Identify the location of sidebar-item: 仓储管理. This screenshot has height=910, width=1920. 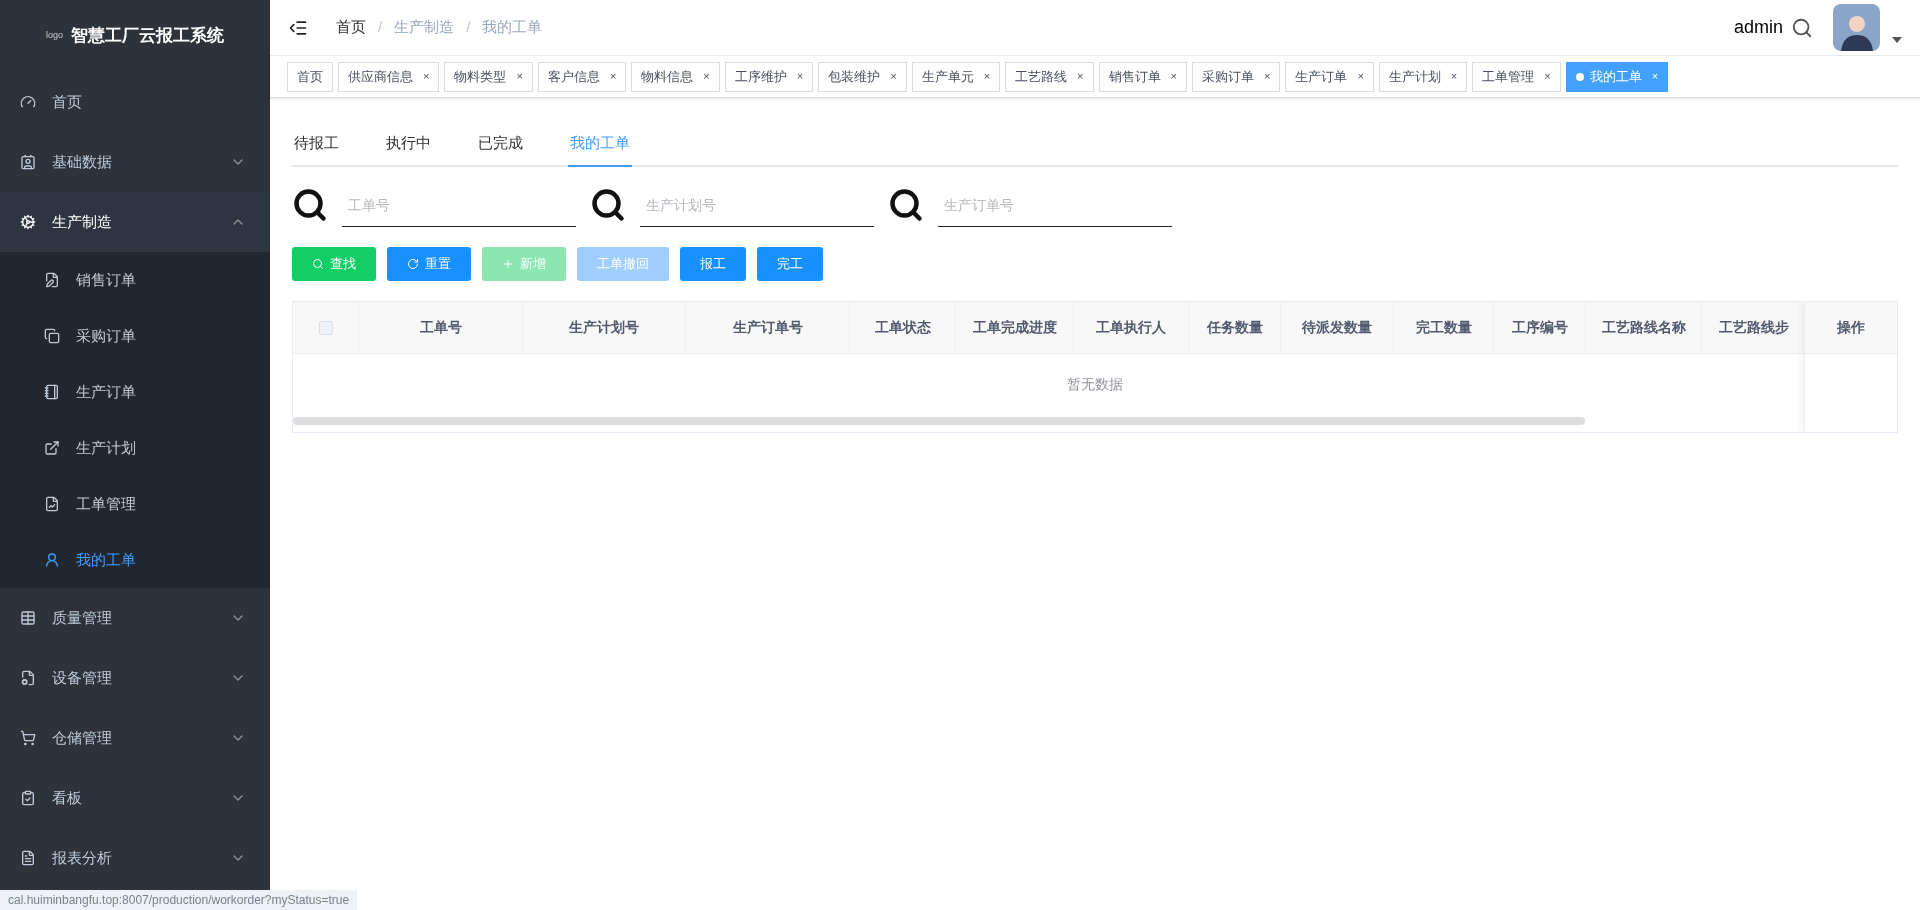
(135, 738).